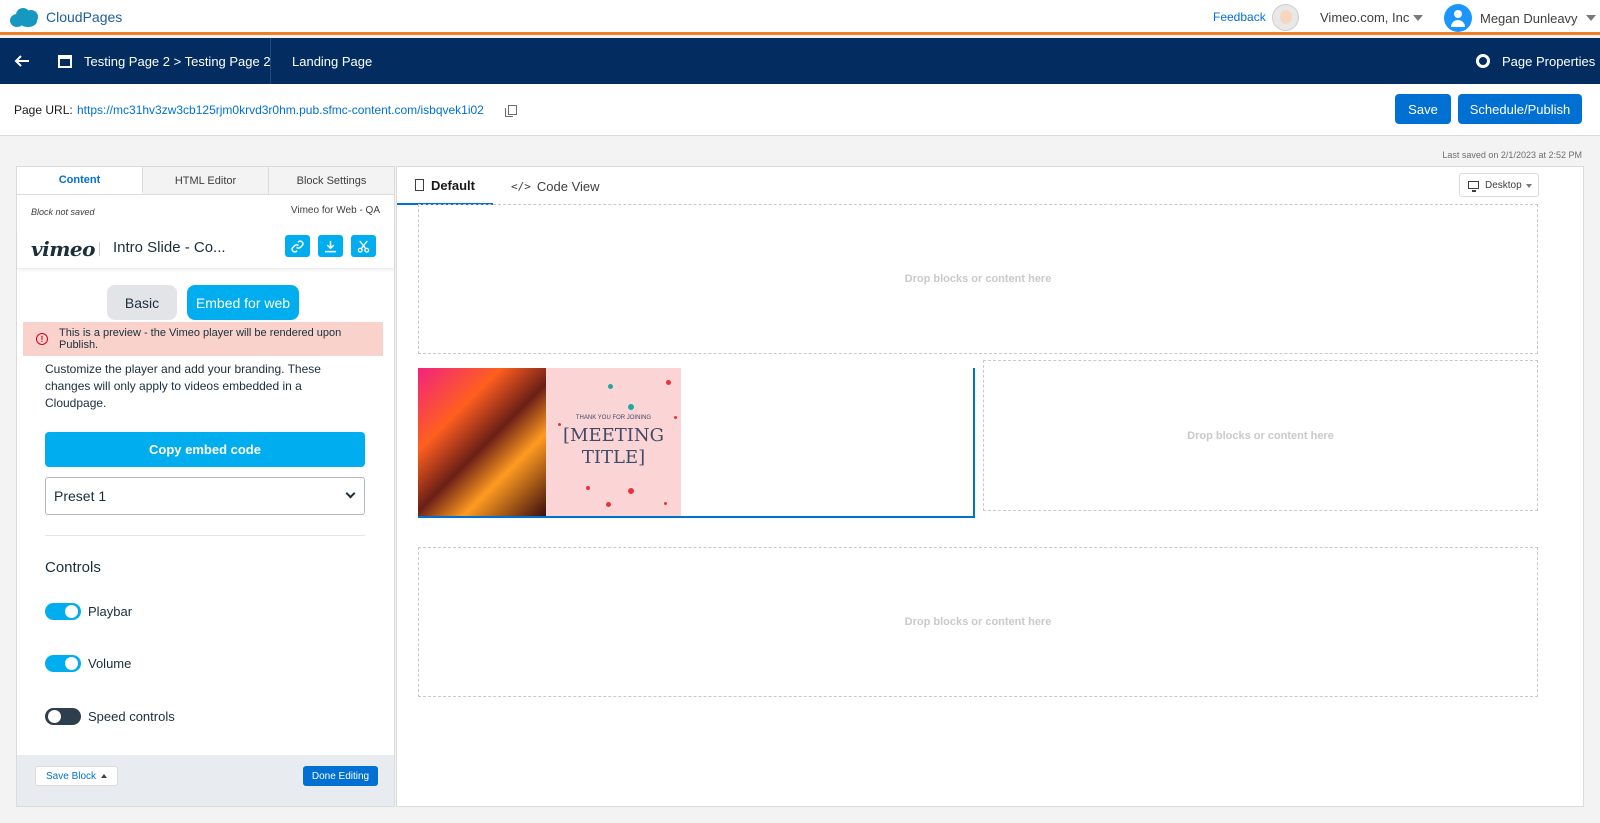 The height and width of the screenshot is (823, 1600). Describe the element at coordinates (80, 496) in the screenshot. I see `preset-value: Preset 1` at that location.